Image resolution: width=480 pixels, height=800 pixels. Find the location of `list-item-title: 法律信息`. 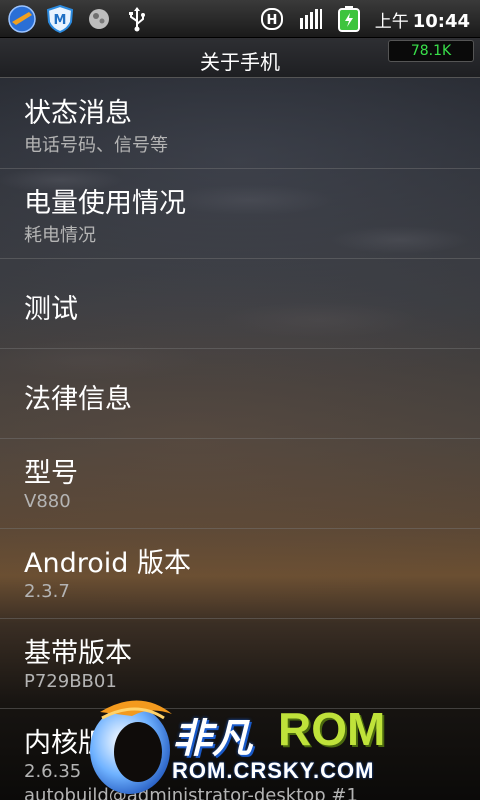

list-item-title: 法律信息 is located at coordinates (78, 399).